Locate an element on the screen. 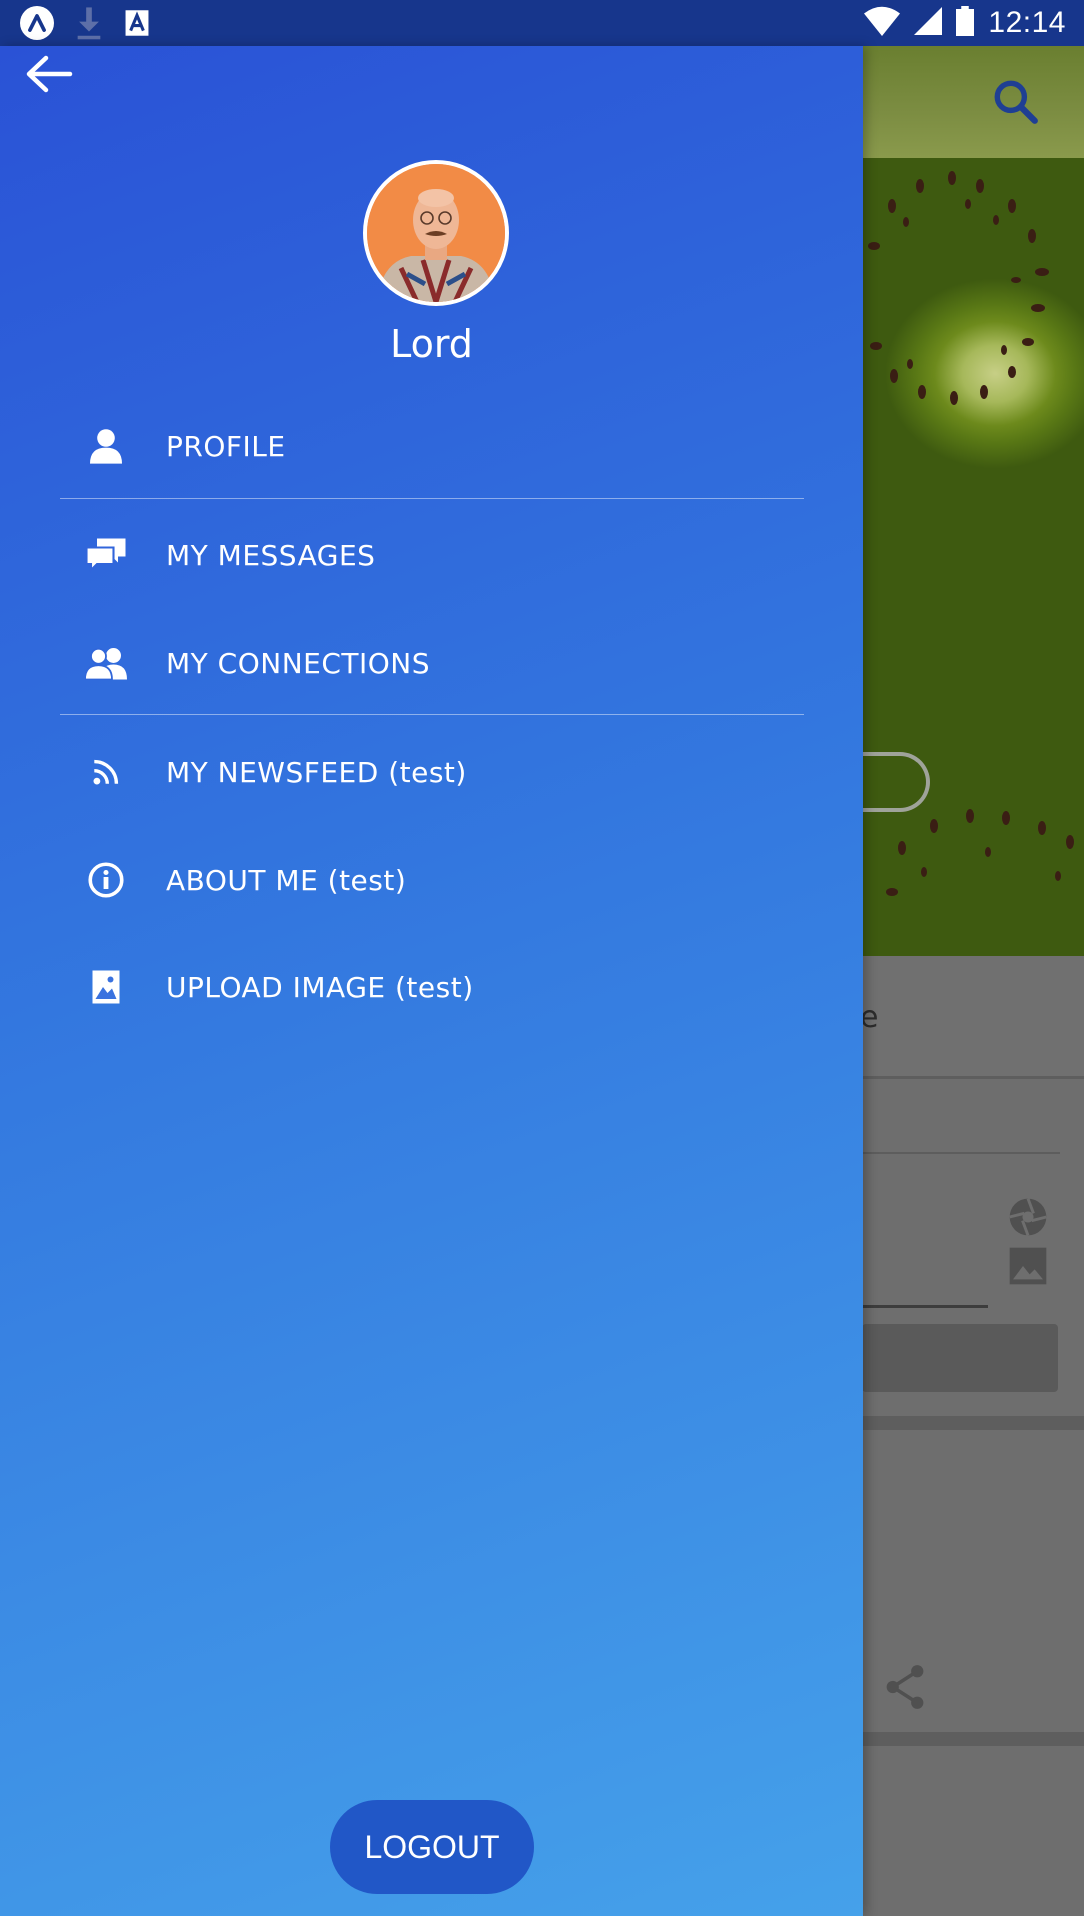 The height and width of the screenshot is (1916, 1084). background-card is located at coordinates (973, 1017).